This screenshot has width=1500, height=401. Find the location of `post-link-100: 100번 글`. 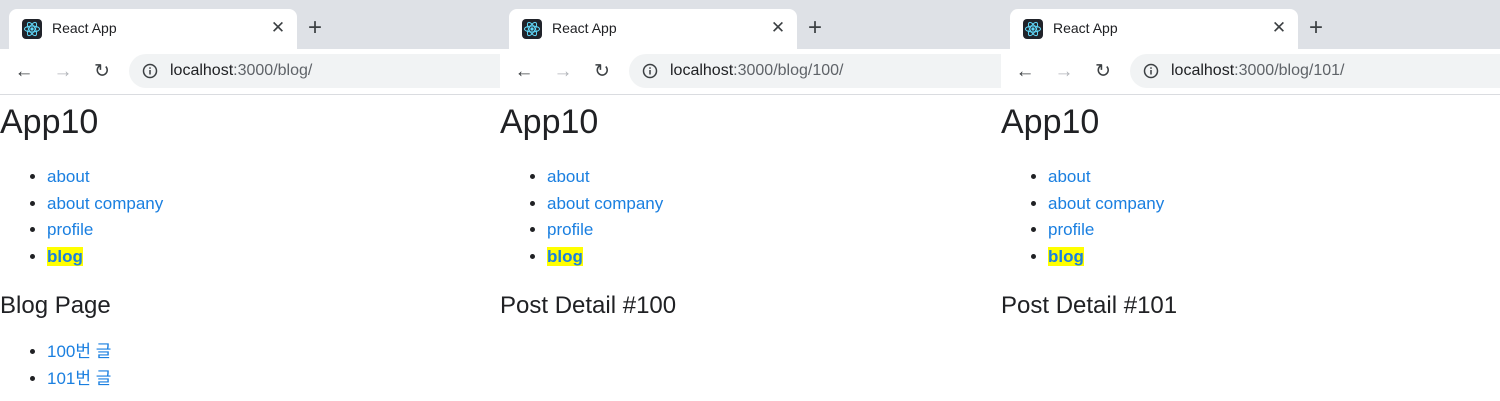

post-link-100: 100번 글 is located at coordinates (79, 351).